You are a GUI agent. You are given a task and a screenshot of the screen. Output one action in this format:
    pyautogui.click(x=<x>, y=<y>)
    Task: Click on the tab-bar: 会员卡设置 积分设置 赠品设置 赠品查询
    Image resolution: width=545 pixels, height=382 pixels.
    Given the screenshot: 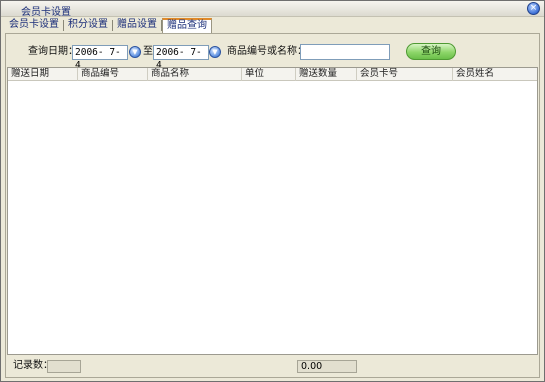 What is the action you would take?
    pyautogui.click(x=108, y=25)
    